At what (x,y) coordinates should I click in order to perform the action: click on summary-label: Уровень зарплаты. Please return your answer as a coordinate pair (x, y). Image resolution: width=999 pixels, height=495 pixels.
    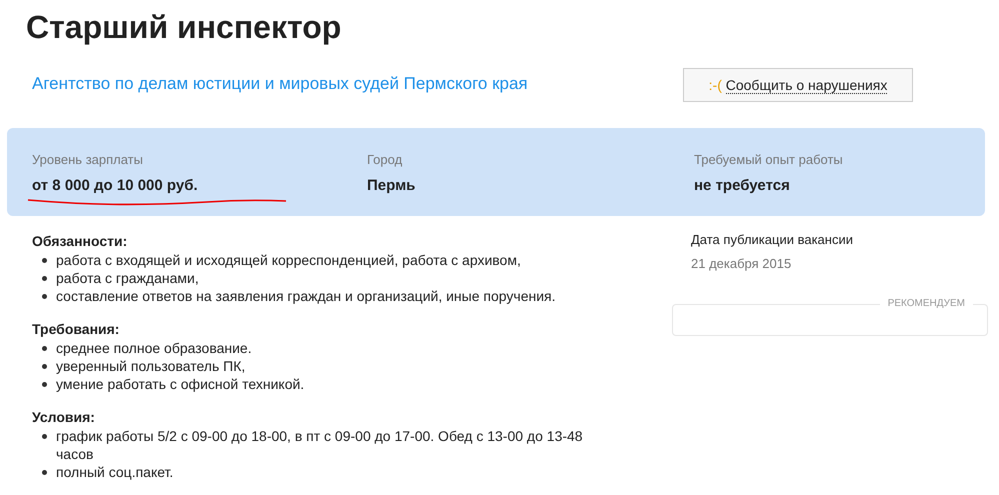
    Looking at the image, I should click on (88, 159).